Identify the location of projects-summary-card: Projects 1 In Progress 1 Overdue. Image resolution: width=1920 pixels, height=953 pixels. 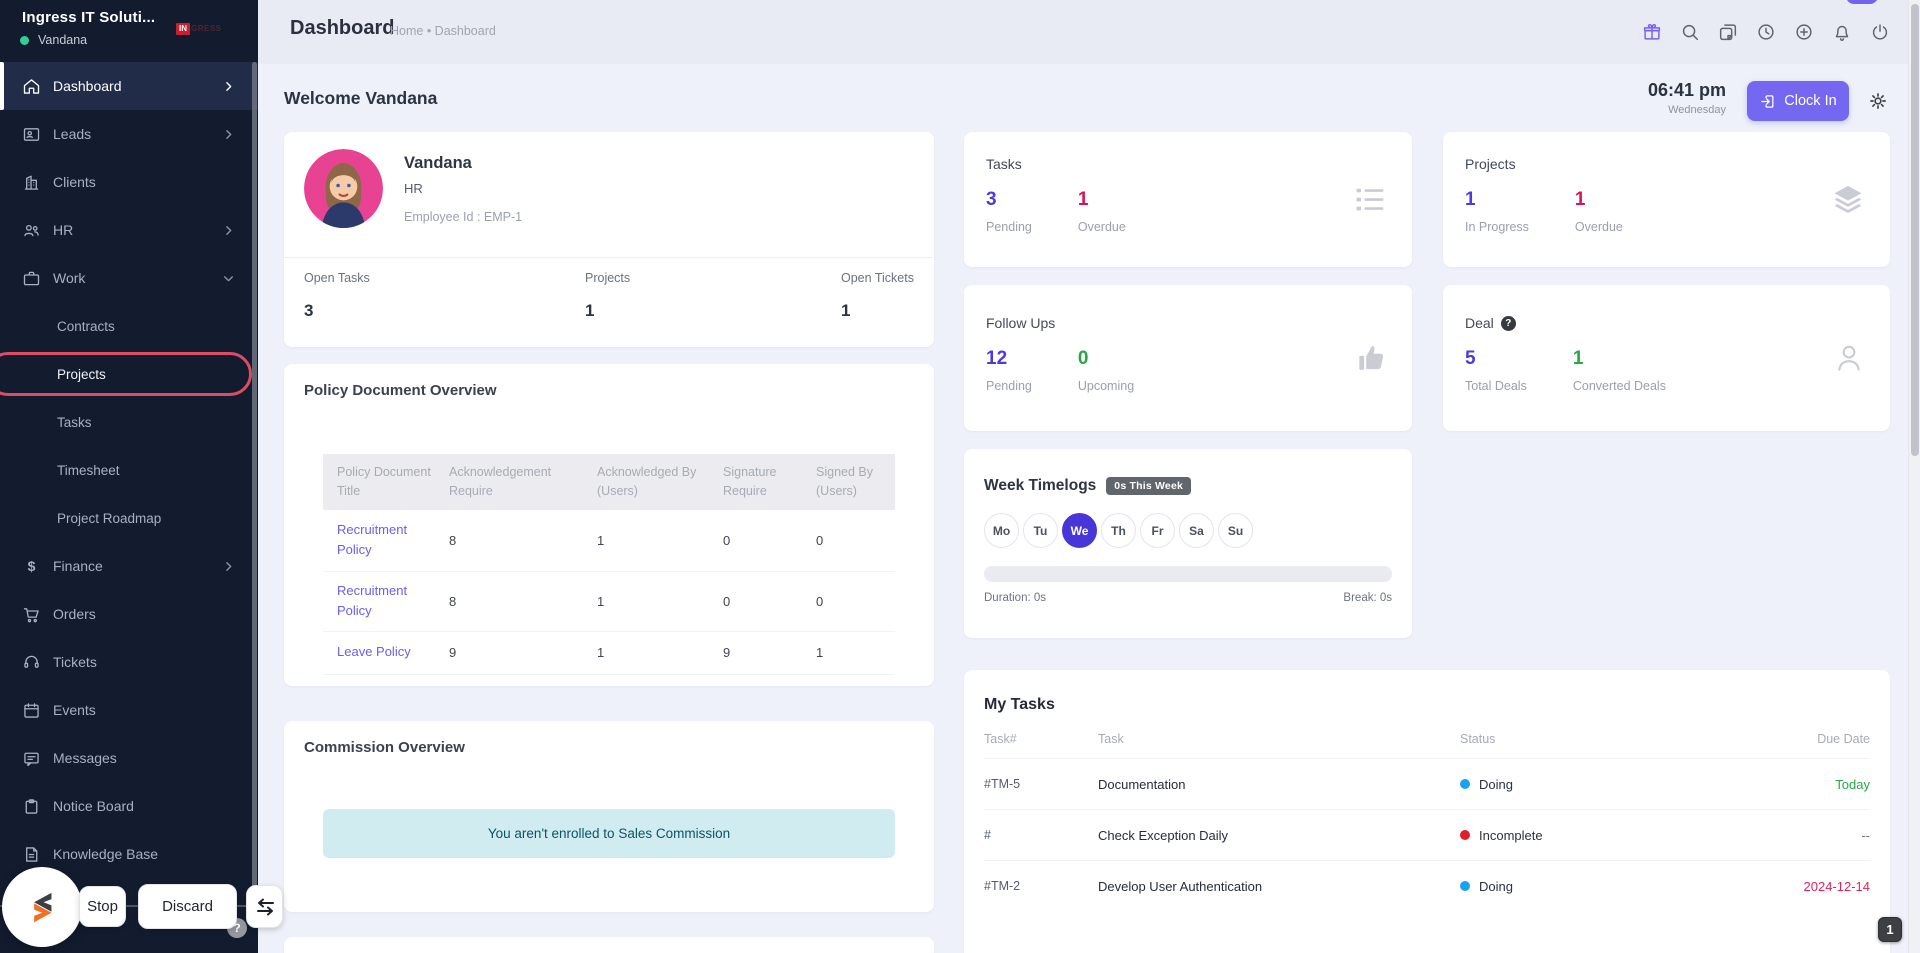
(1666, 199).